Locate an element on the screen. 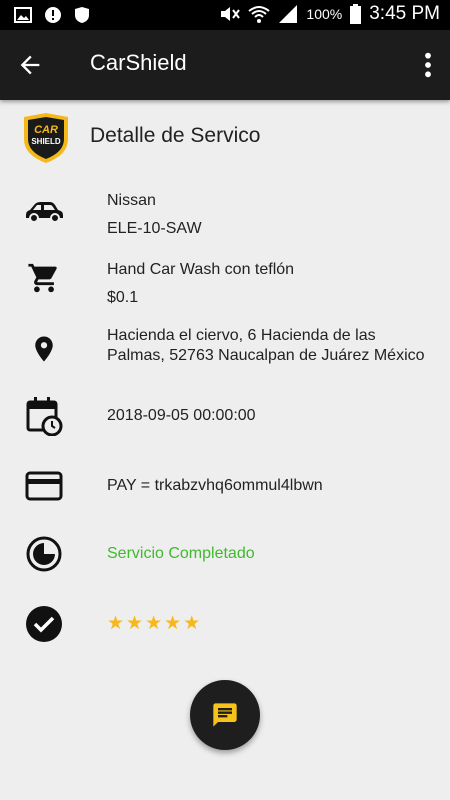 The image size is (450, 800). status-progress-icon is located at coordinates (44, 554).